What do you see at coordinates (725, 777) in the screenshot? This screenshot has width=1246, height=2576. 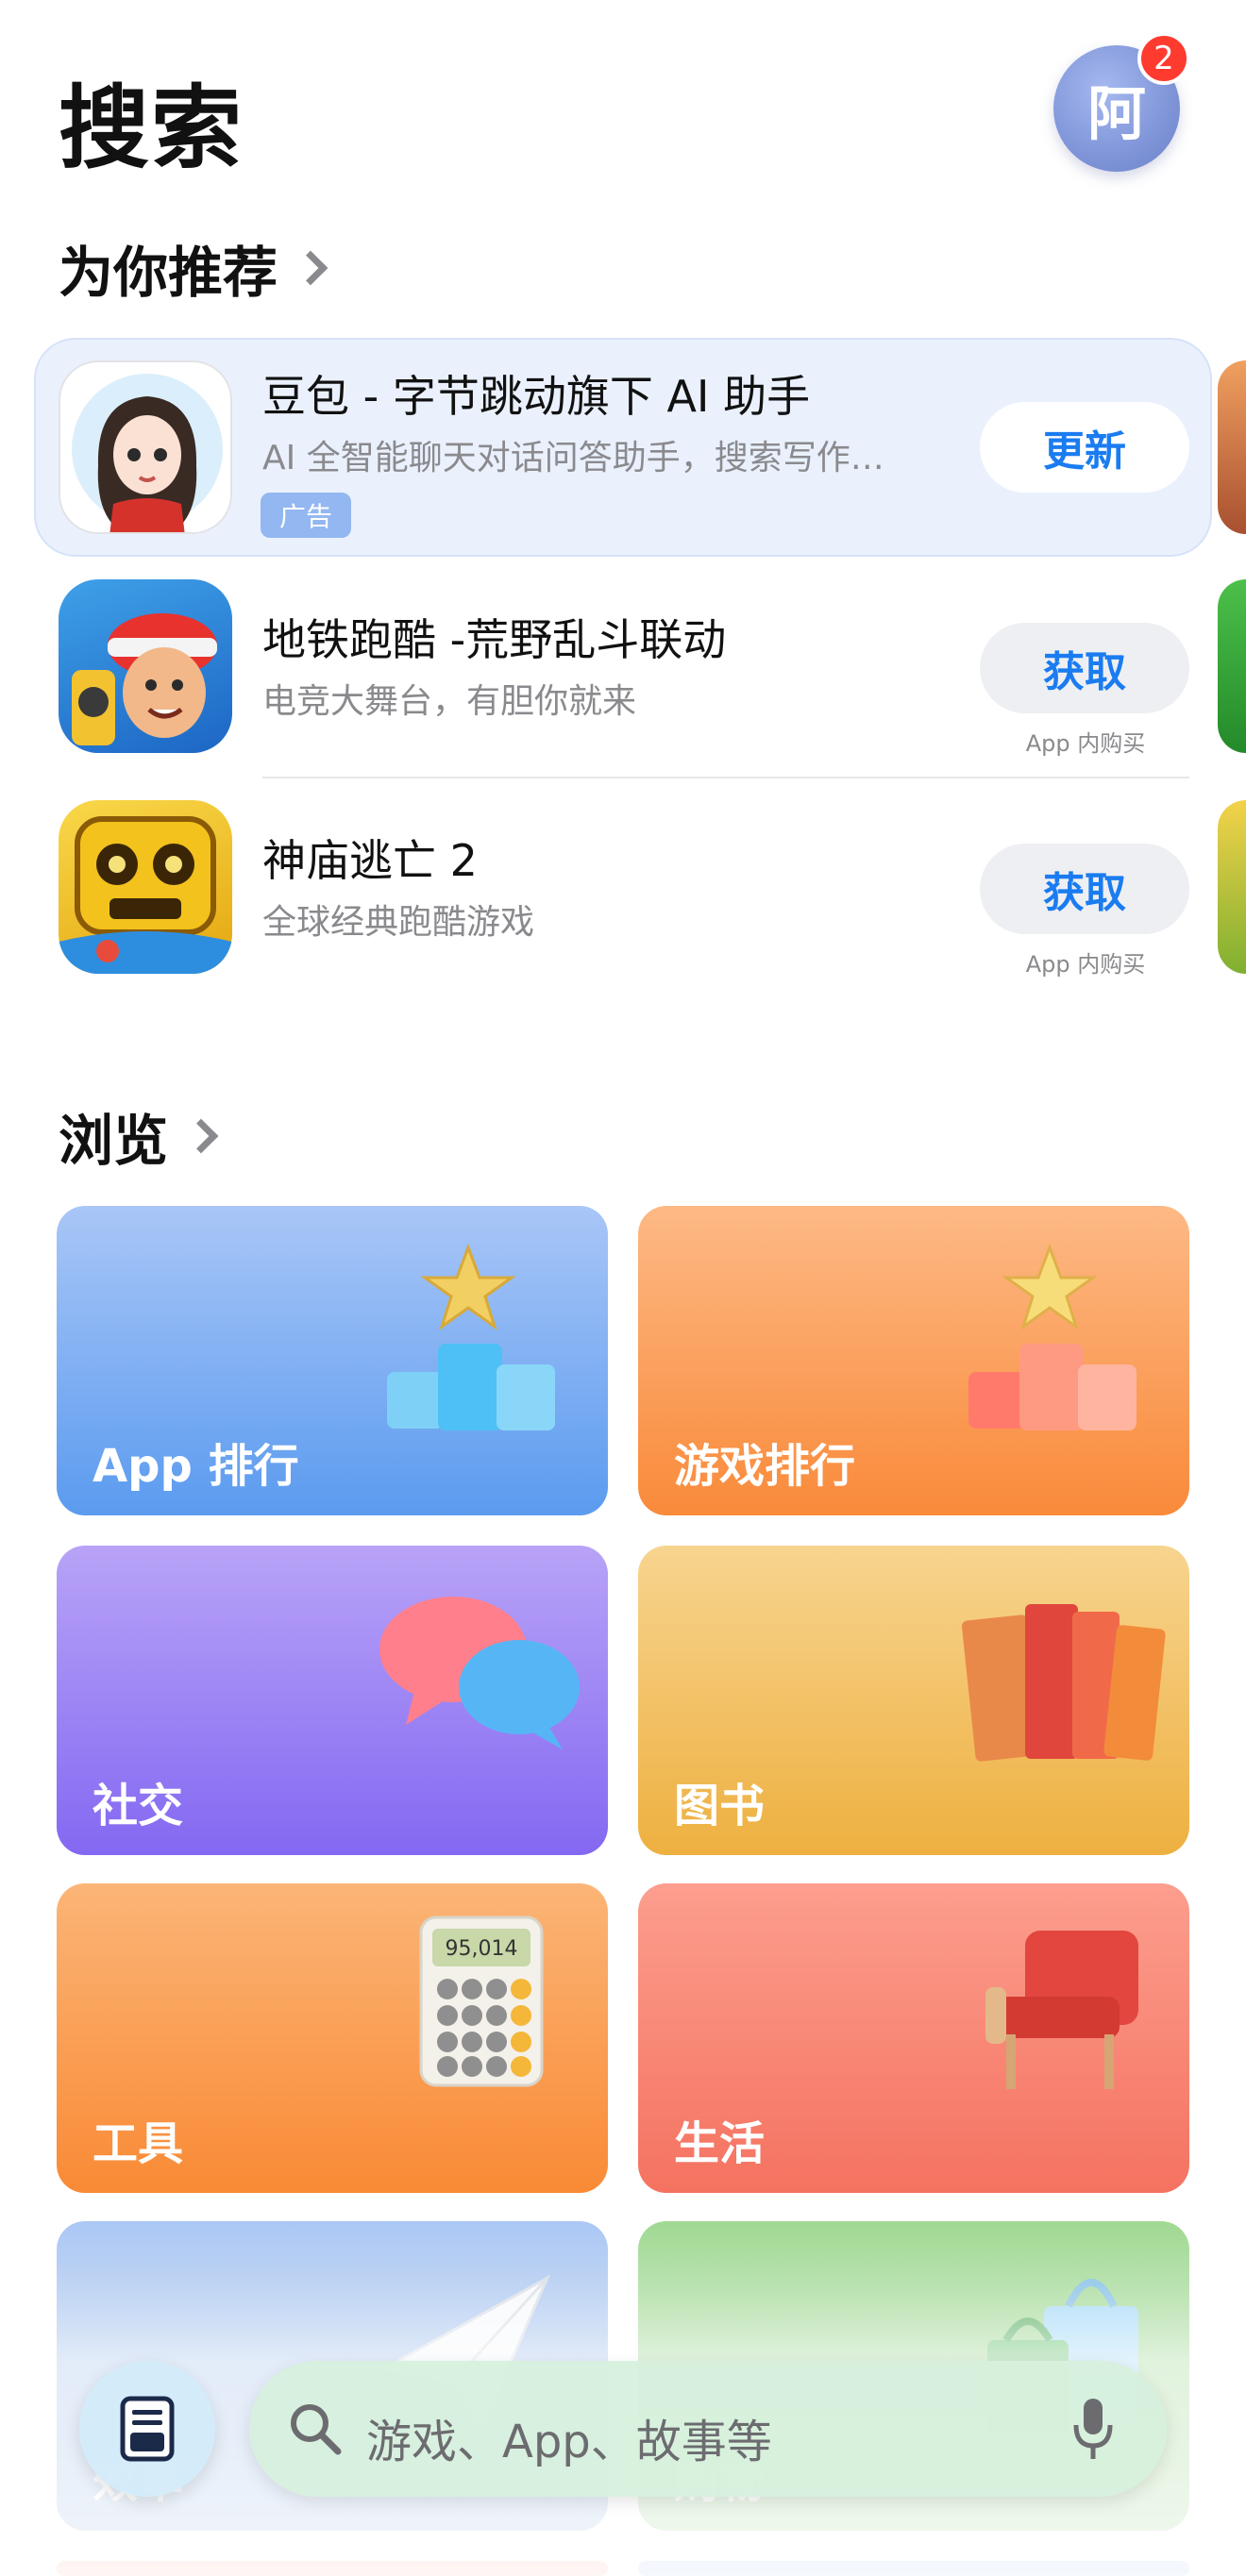 I see `row-divider` at bounding box center [725, 777].